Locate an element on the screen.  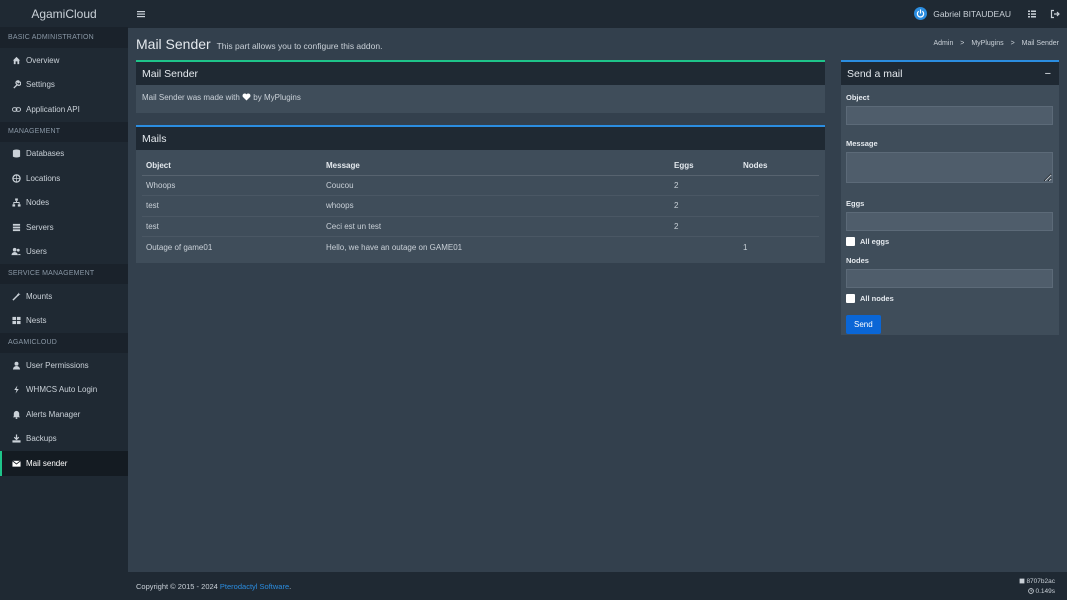
all-eggs-label: All eggs is located at coordinates (875, 241).